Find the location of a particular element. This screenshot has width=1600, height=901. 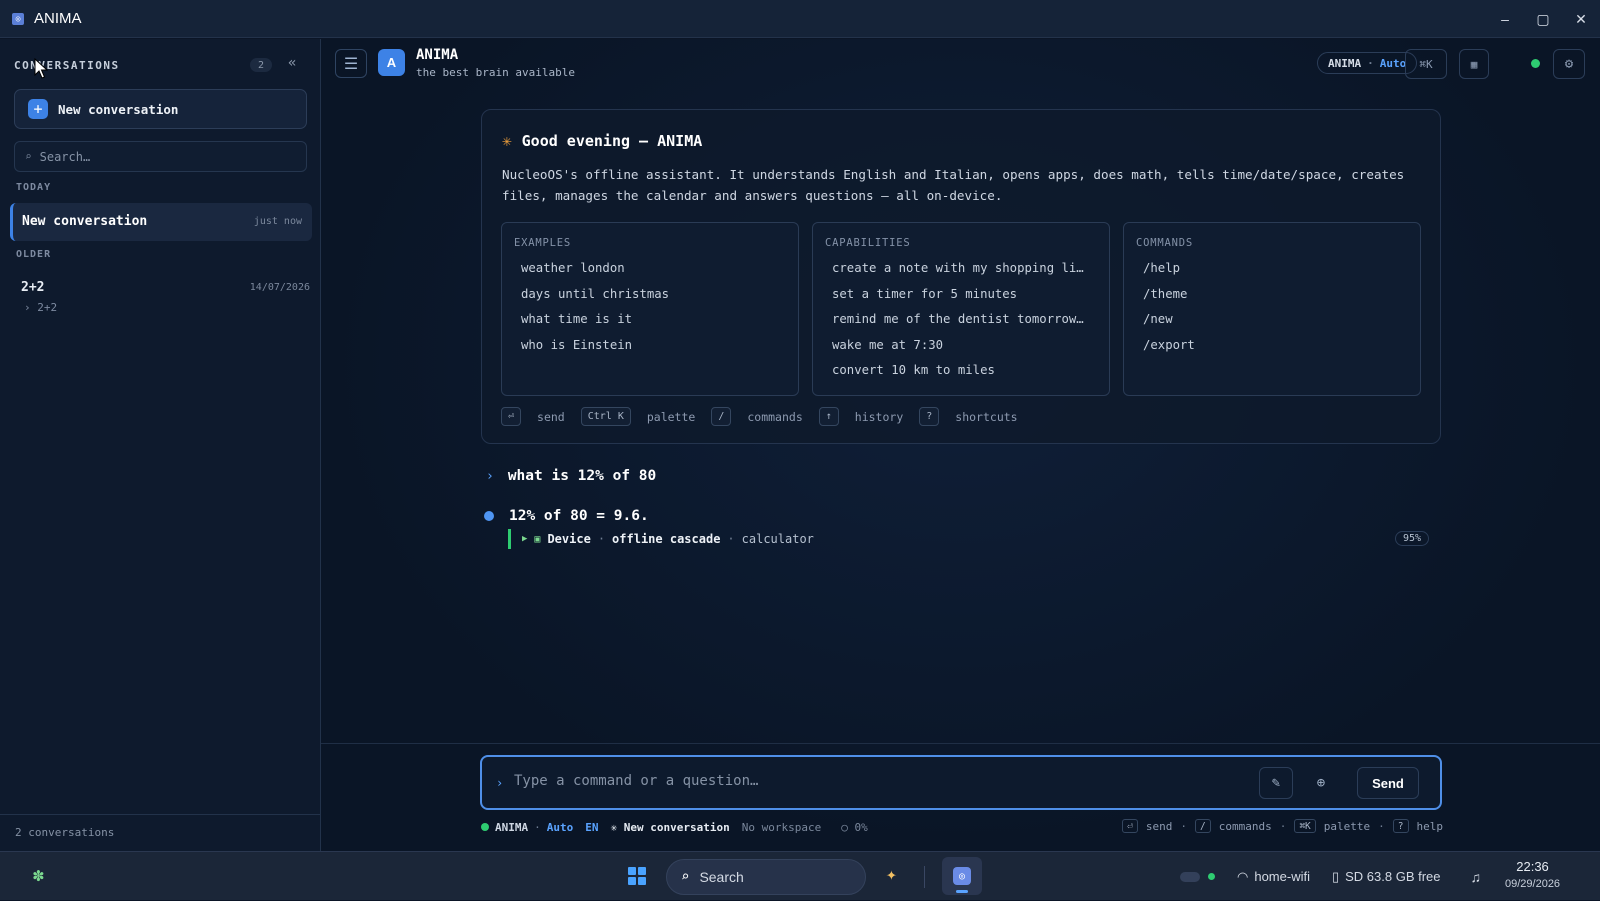

assistant-message: 12% of 80 = 9.6. is located at coordinates (566, 516).